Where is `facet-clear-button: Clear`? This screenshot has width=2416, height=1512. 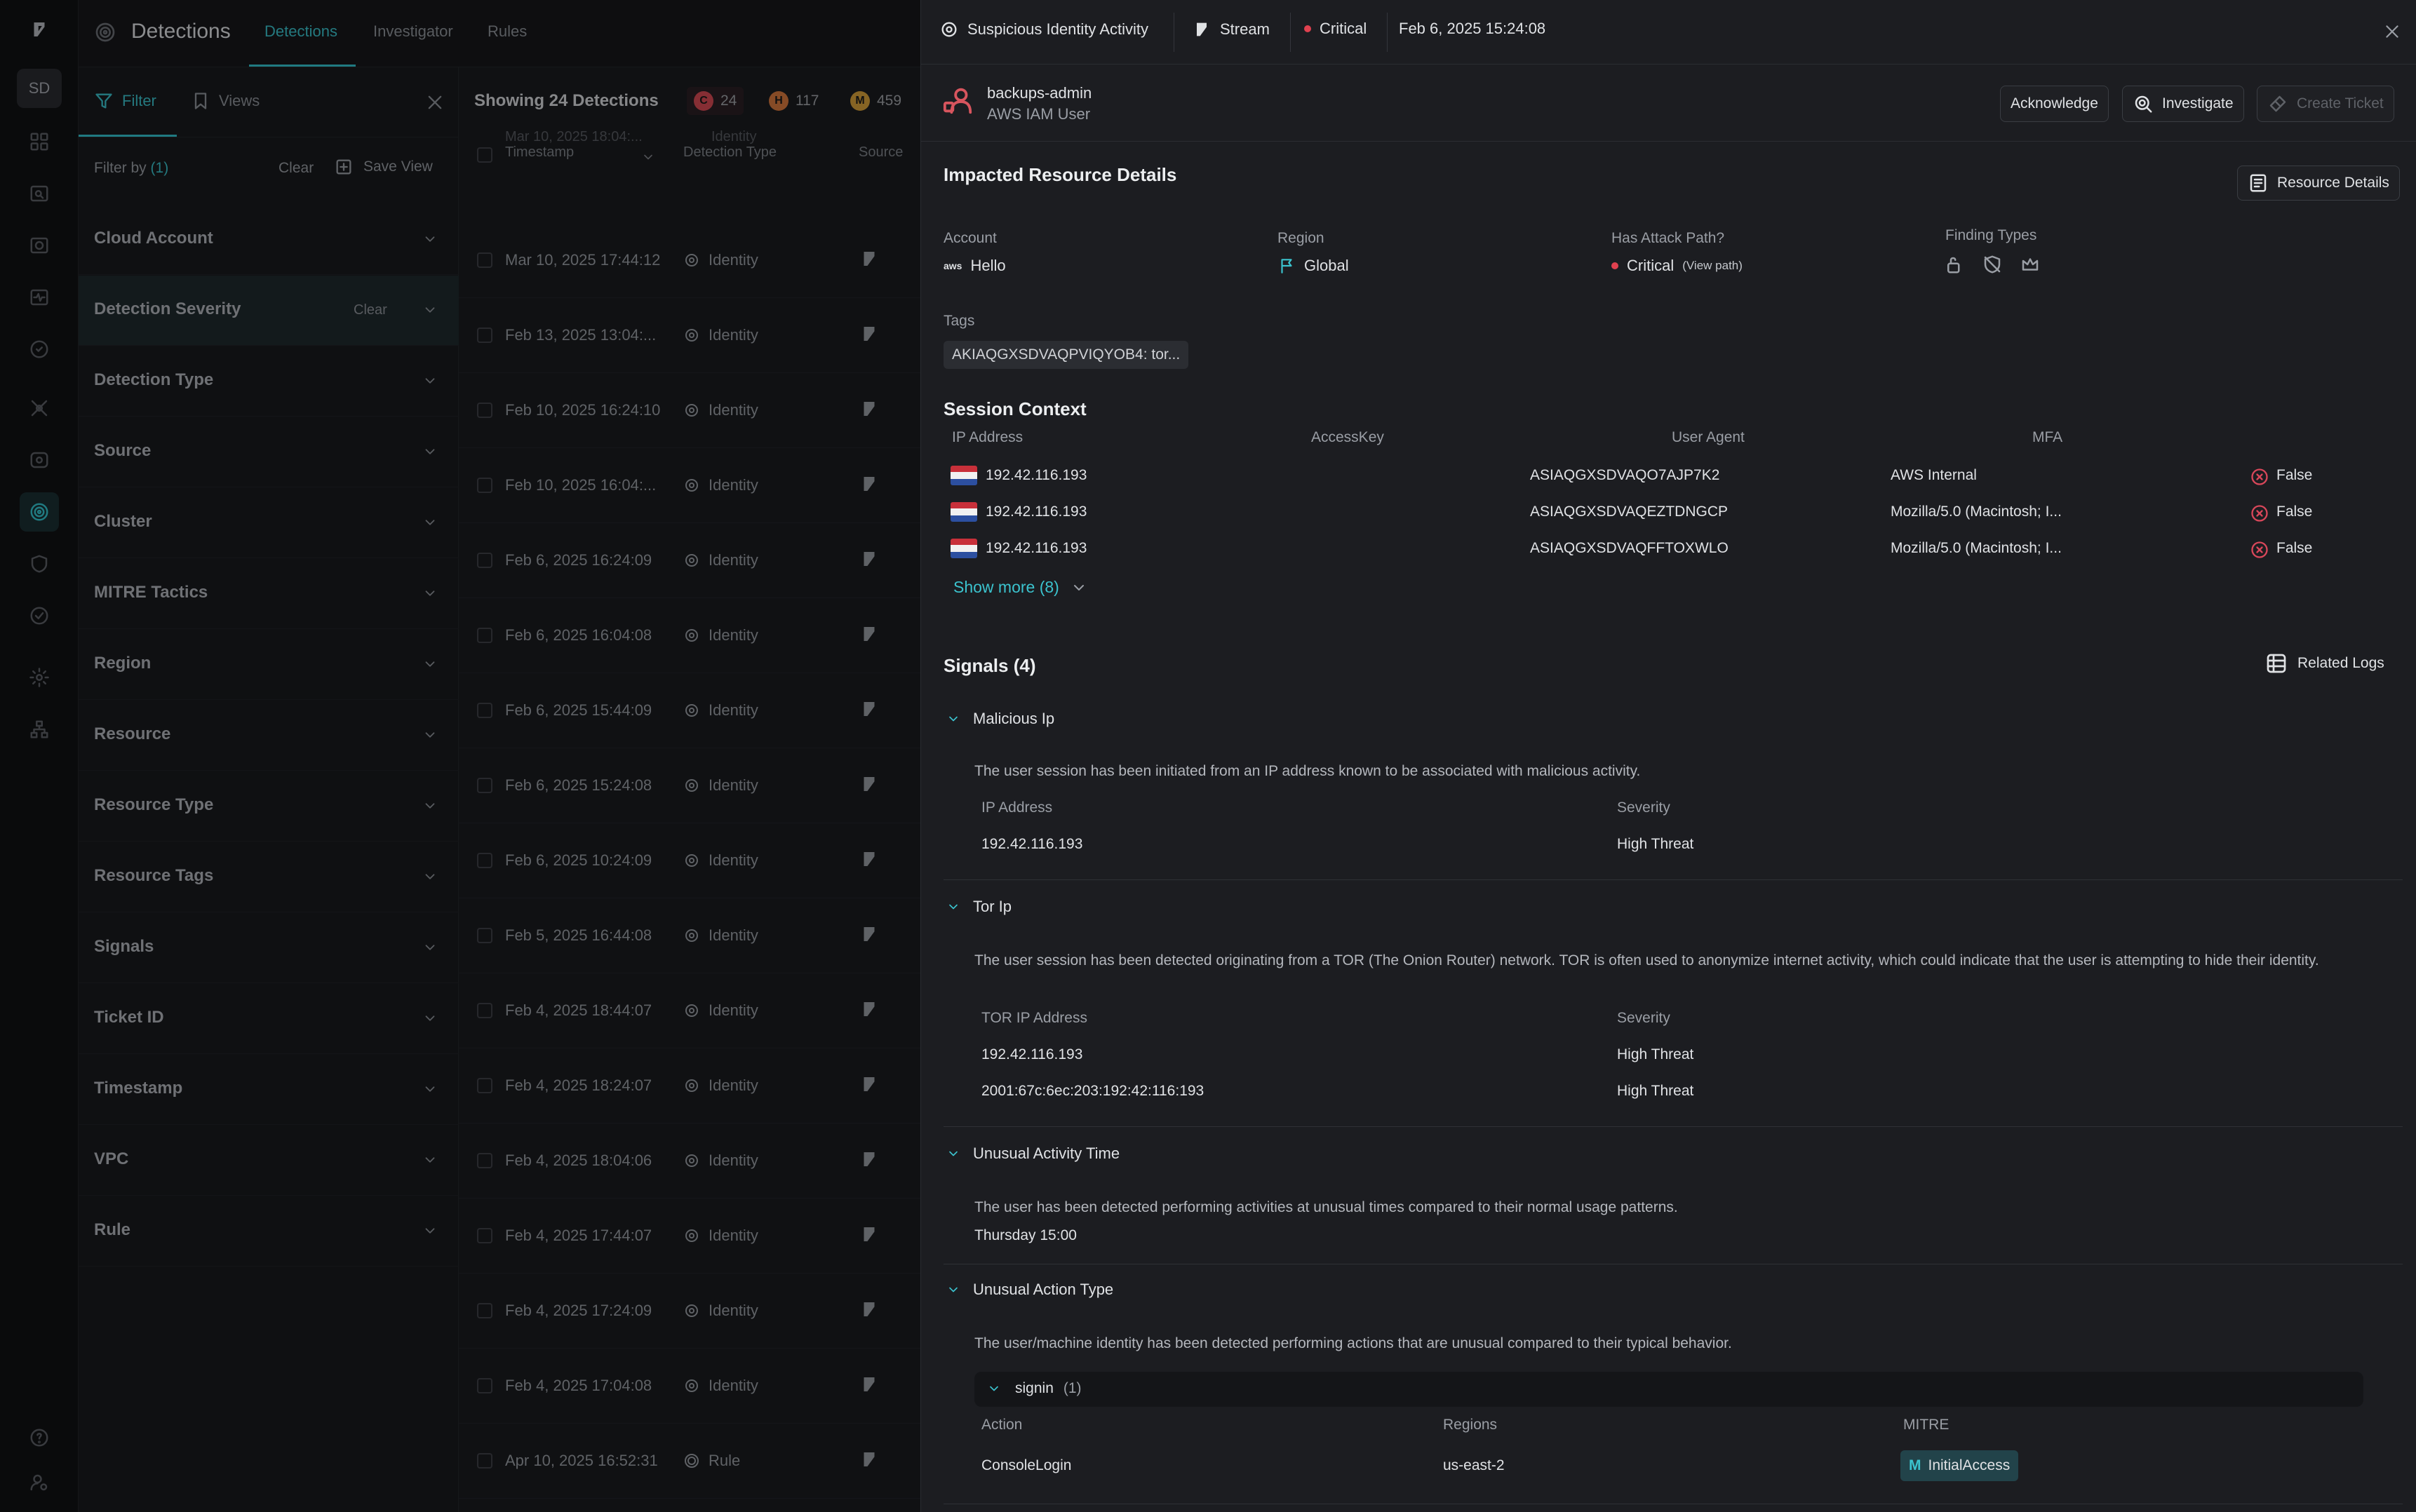
facet-clear-button: Clear is located at coordinates (370, 310).